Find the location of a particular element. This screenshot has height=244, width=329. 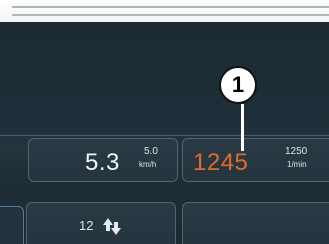

rpm-value: 1245 is located at coordinates (221, 162).